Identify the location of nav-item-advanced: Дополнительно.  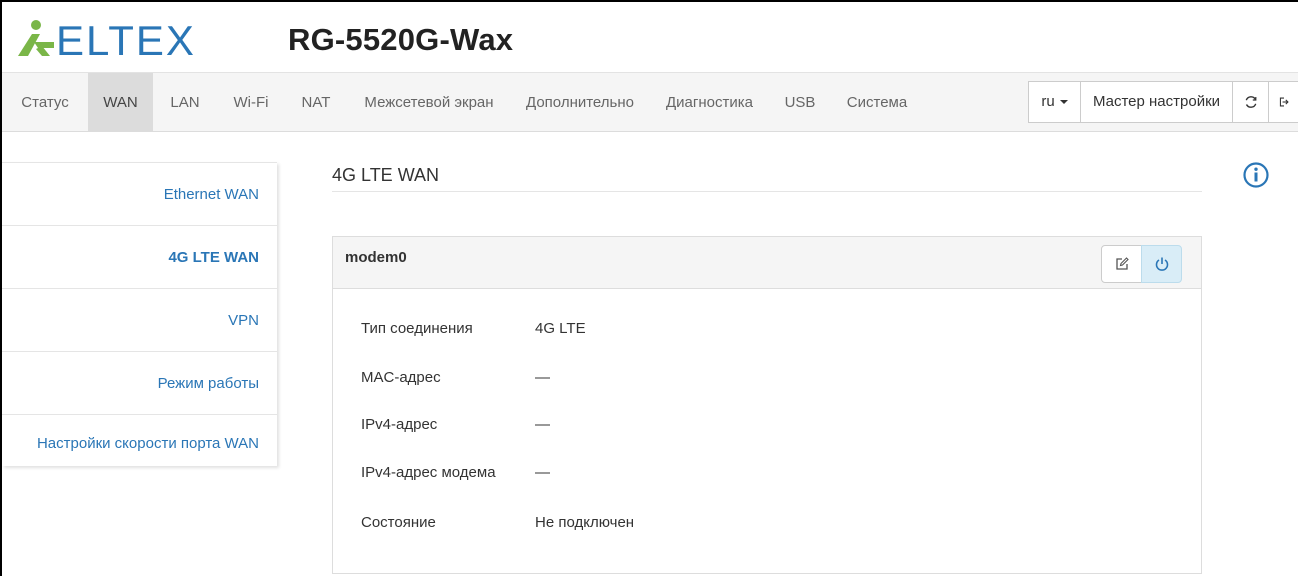
(580, 102).